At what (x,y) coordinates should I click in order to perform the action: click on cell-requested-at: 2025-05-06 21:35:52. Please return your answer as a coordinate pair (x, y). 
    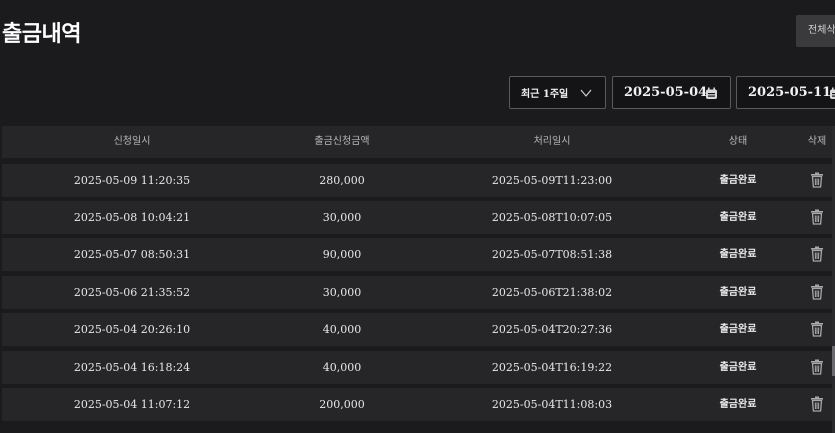
    Looking at the image, I should click on (132, 292).